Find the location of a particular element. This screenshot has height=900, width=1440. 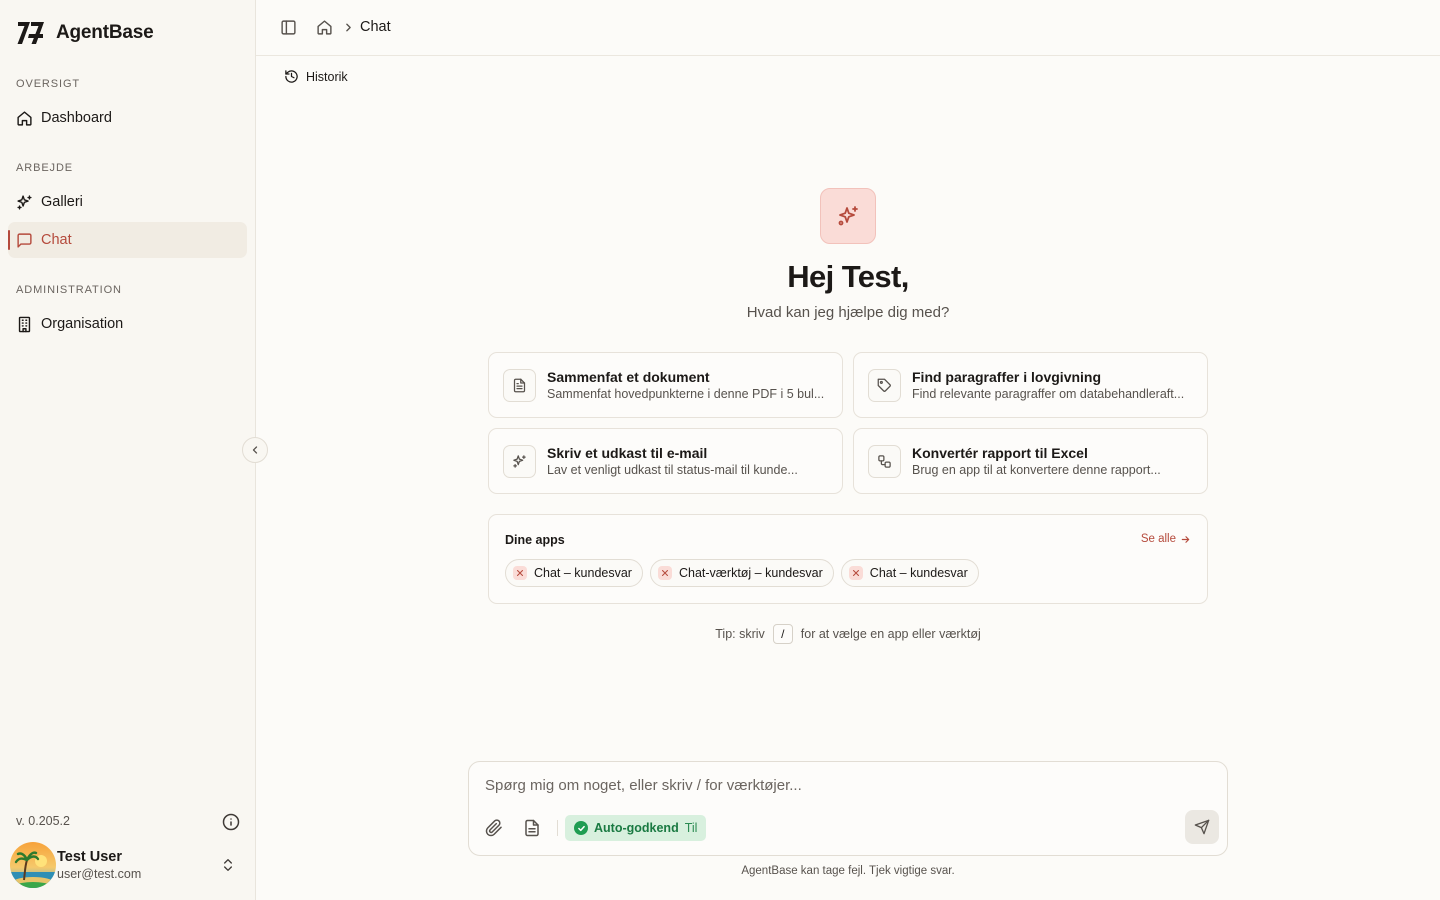

message-square-icon is located at coordinates (24, 240).